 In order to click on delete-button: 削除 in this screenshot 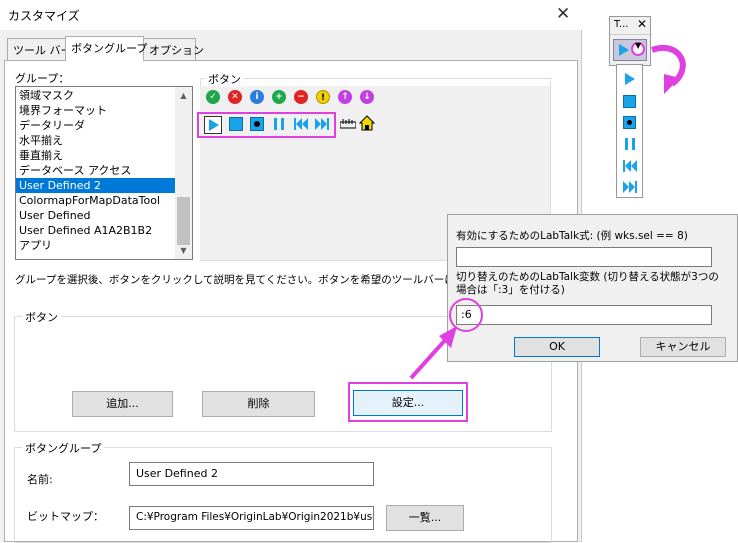, I will do `click(258, 404)`.